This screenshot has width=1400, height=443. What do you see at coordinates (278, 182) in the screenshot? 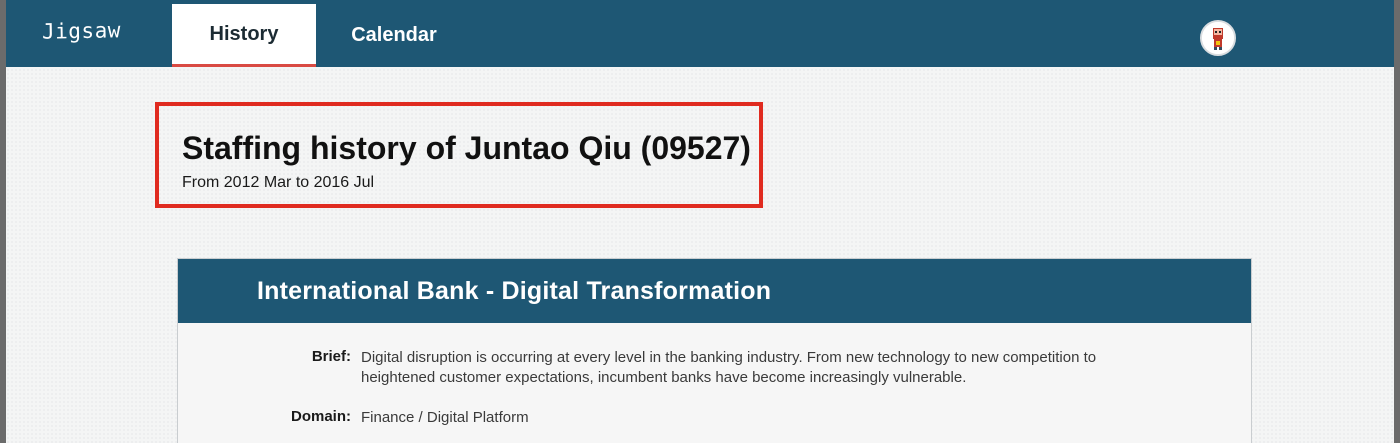
I see `date-range: From 2012 Mar to 2016 Jul` at bounding box center [278, 182].